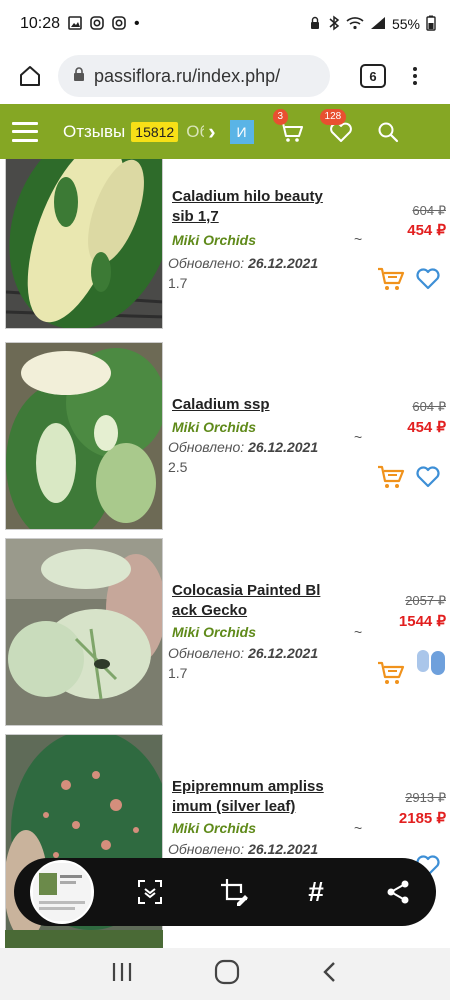  I want to click on product-title-link: Epipremnum ampliss imum (silver leaf), so click(252, 797).